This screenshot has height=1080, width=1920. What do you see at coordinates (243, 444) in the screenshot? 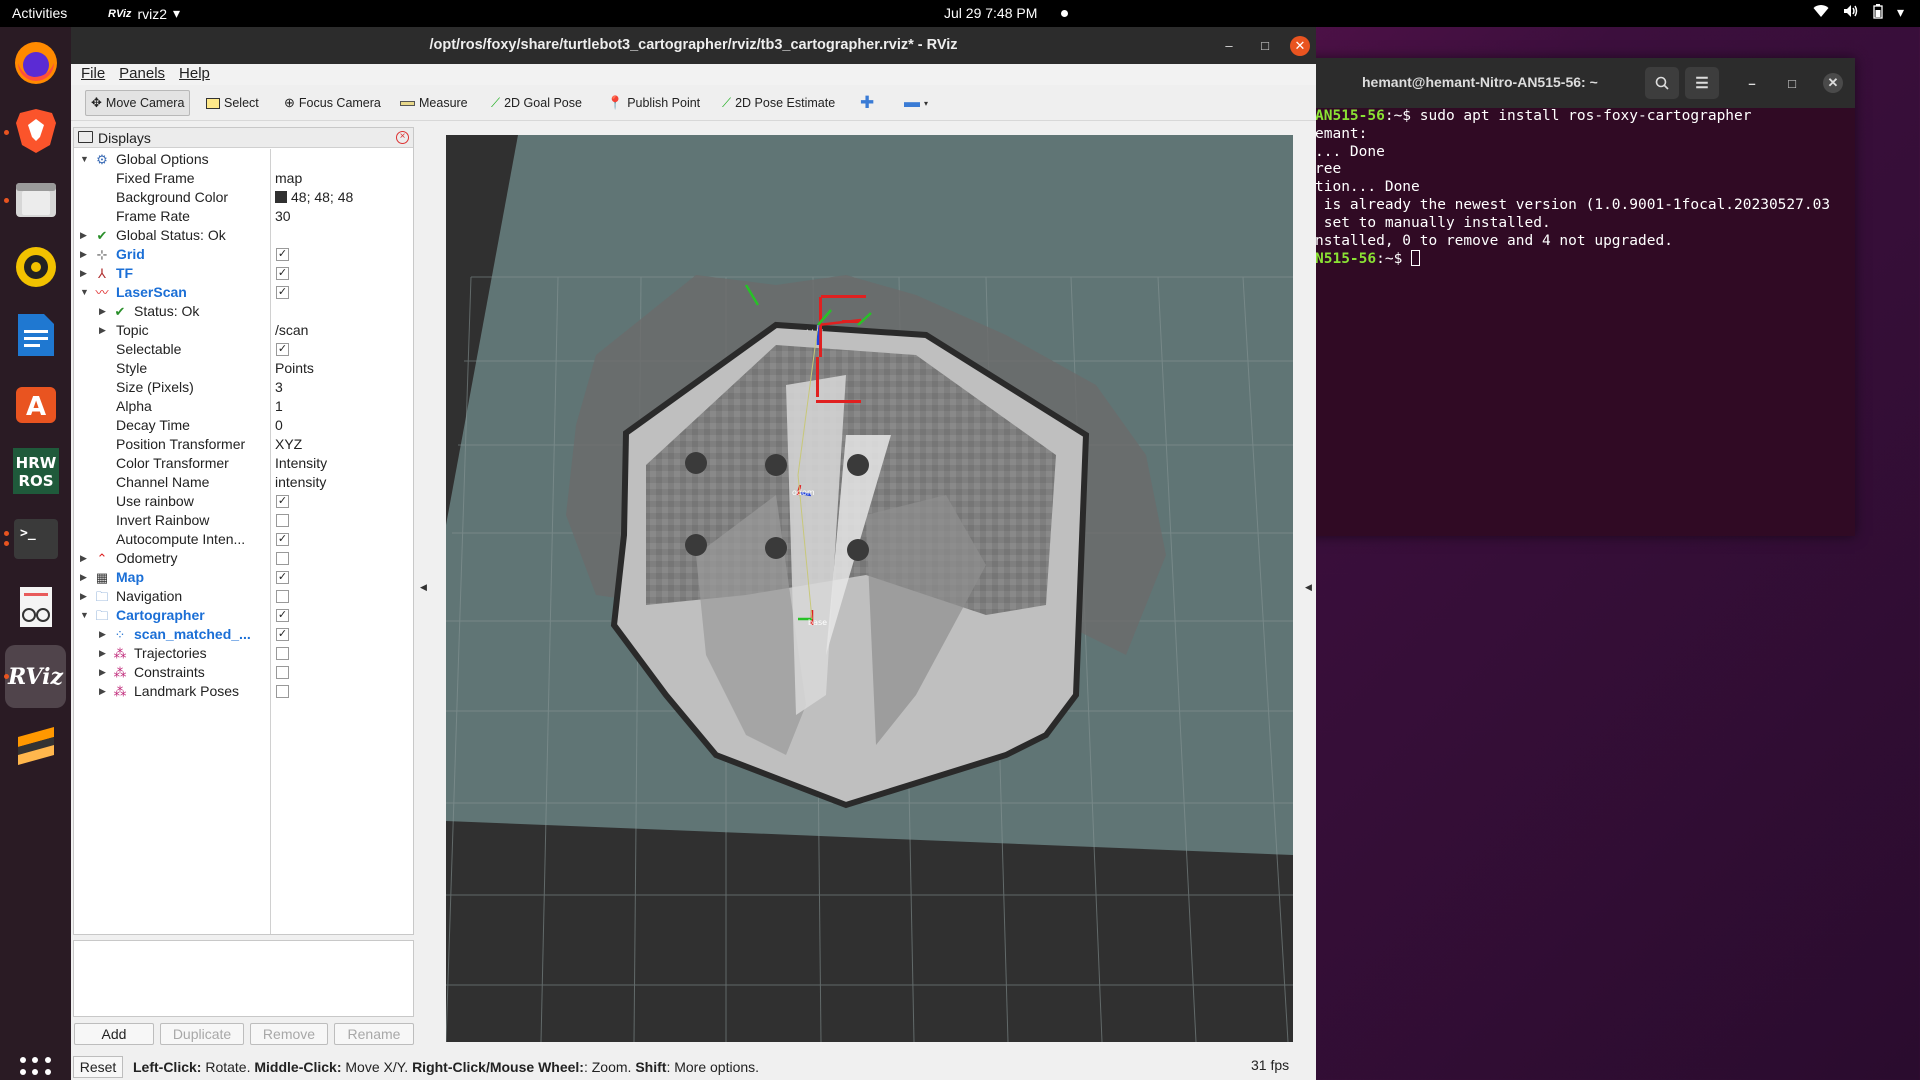
I see `tree-item-position-transformer: Position Transformer XYZ` at bounding box center [243, 444].